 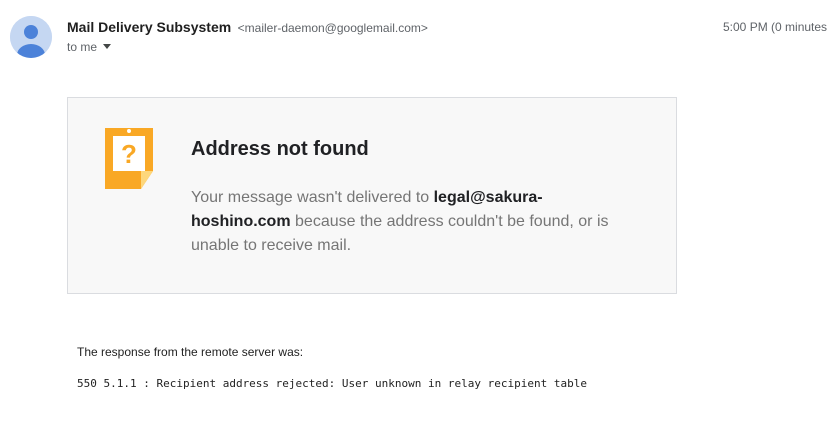 What do you see at coordinates (310, 197) in the screenshot?
I see `notice-body-prefix: Your message wasn't delivered to` at bounding box center [310, 197].